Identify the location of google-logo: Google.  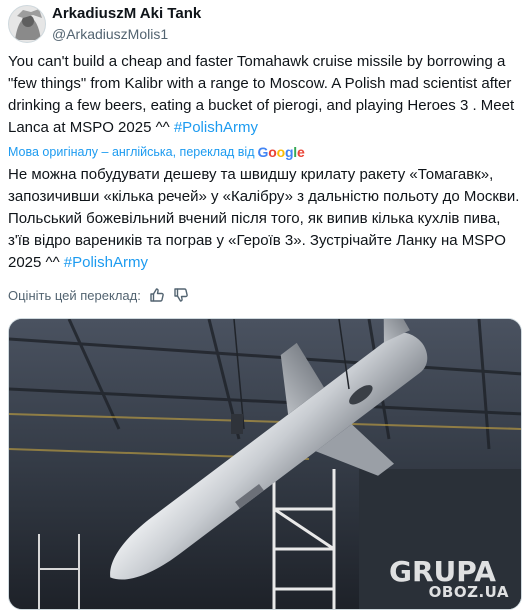
(281, 152).